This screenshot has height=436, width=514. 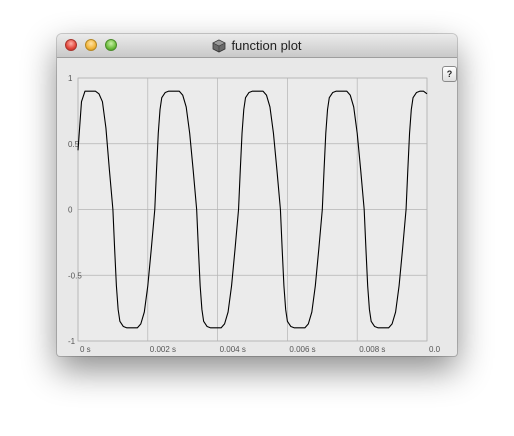 I want to click on y-tick-label: -0.5, so click(x=75, y=275).